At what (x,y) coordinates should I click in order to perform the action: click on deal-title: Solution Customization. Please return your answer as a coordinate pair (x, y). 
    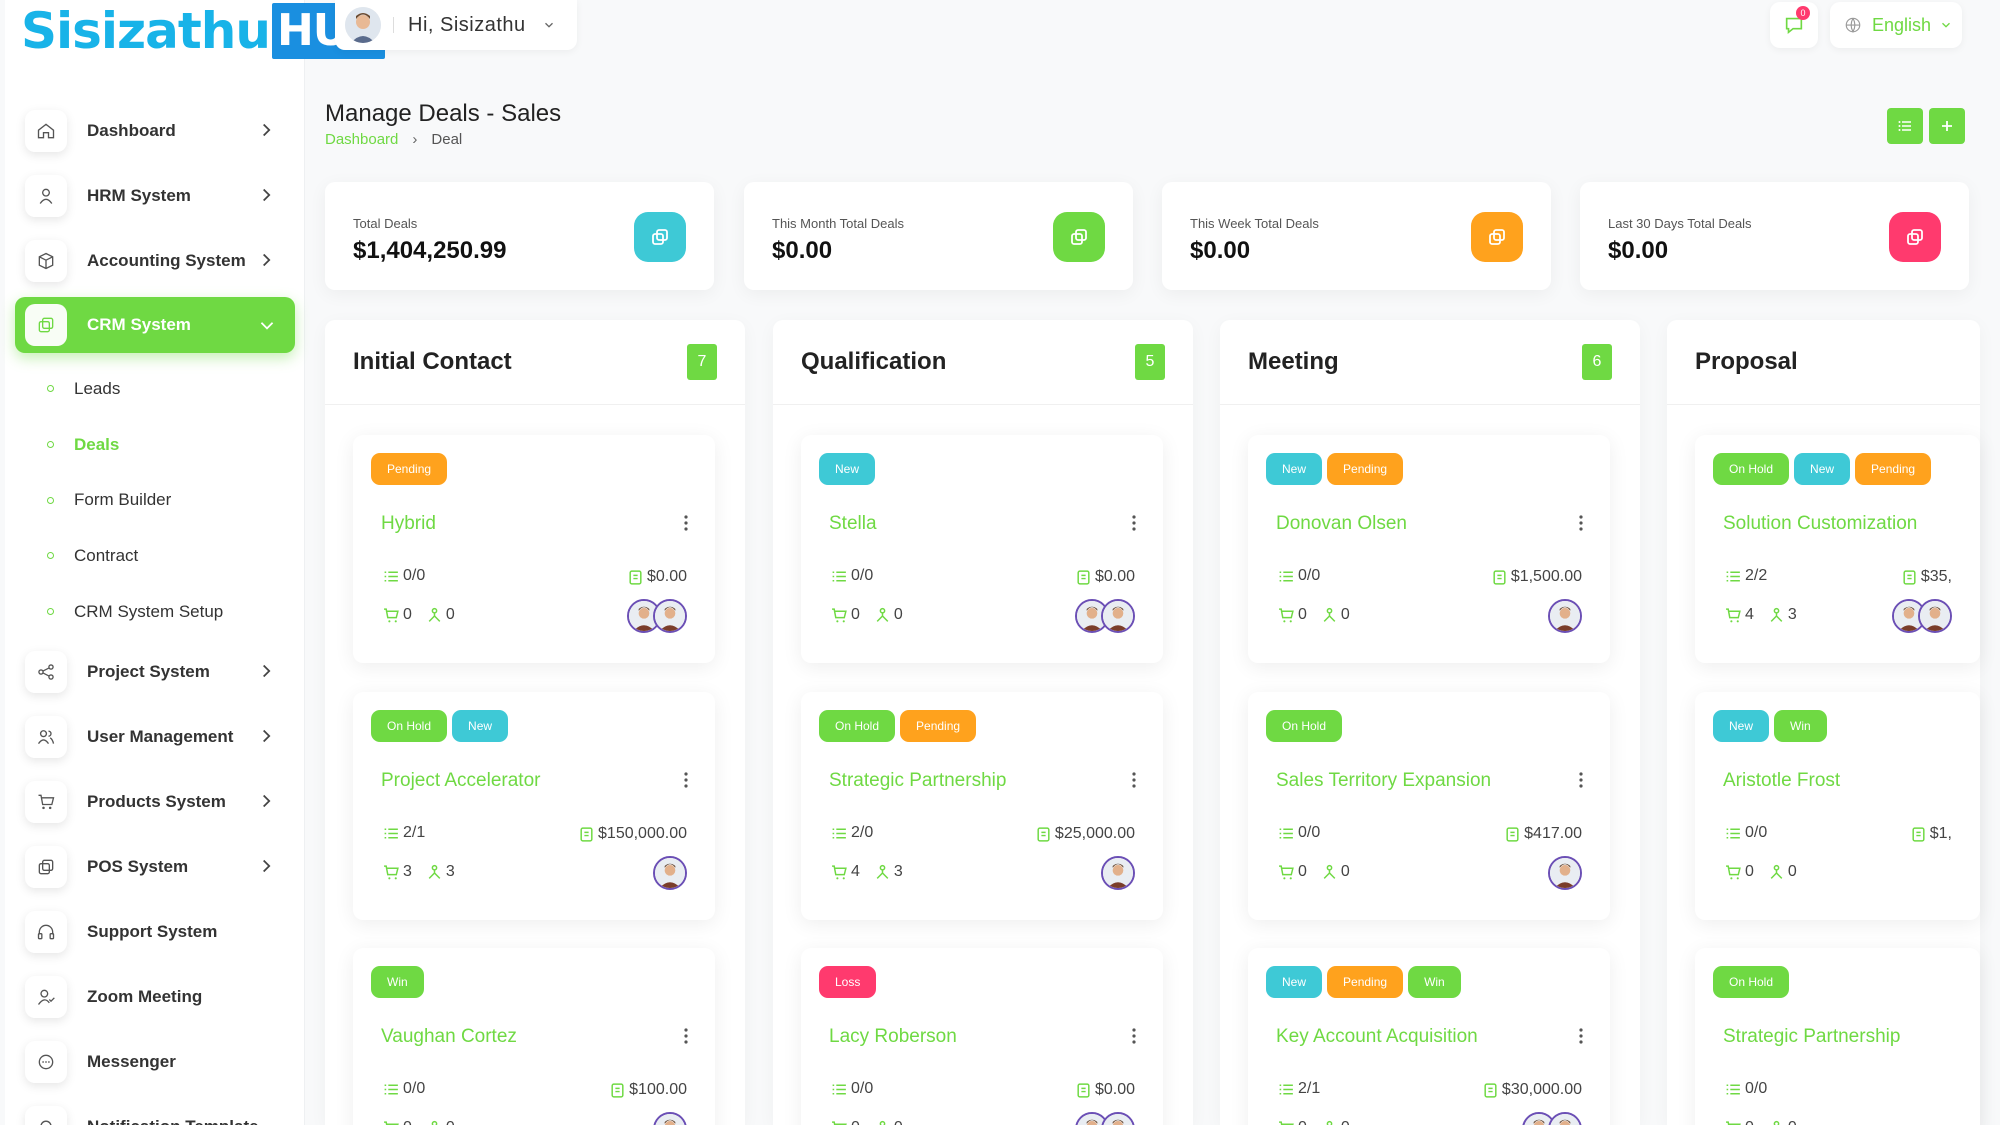
    Looking at the image, I should click on (1820, 524).